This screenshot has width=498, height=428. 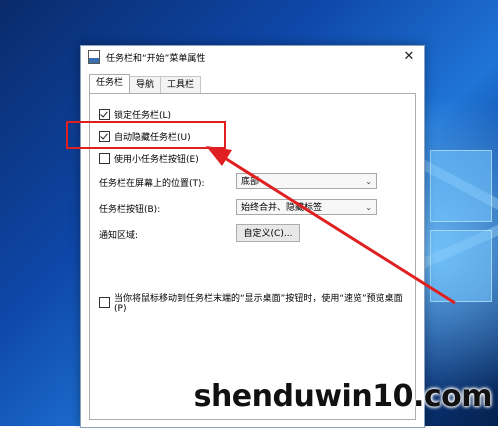 I want to click on location-label: 任务栏在屏幕上的位置(T):, so click(x=152, y=184).